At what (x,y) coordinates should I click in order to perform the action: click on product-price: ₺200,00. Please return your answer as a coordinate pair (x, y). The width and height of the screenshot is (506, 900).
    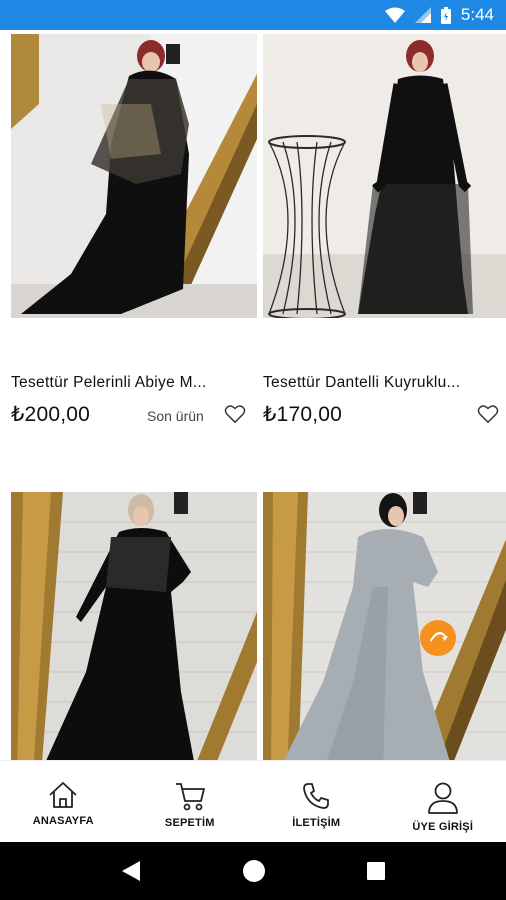
    Looking at the image, I should click on (50, 414).